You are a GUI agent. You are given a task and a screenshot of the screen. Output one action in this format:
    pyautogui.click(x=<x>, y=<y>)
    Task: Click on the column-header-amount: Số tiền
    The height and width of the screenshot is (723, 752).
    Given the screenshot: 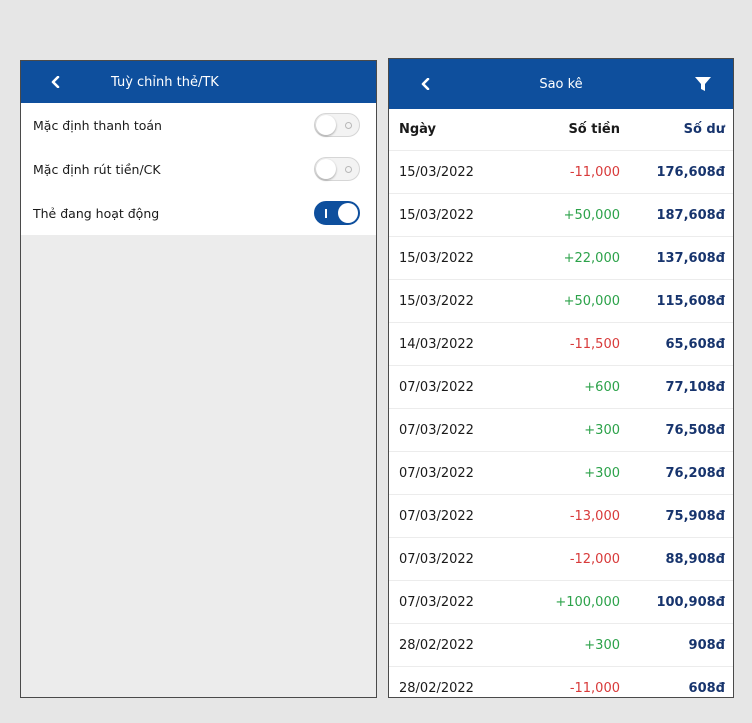 What is the action you would take?
    pyautogui.click(x=594, y=129)
    